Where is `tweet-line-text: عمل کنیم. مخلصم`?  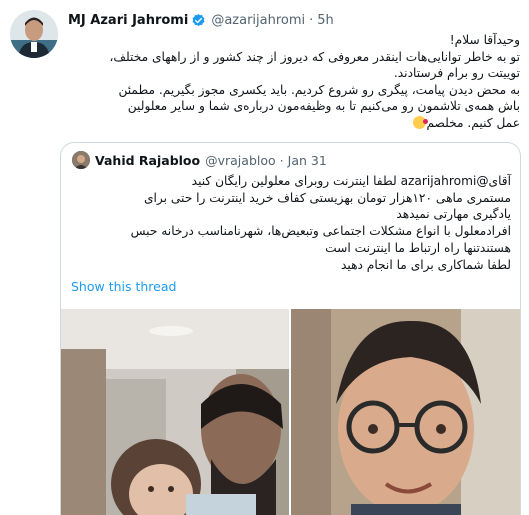
tweet-line-text: عمل کنیم. مخلصم is located at coordinates (473, 122).